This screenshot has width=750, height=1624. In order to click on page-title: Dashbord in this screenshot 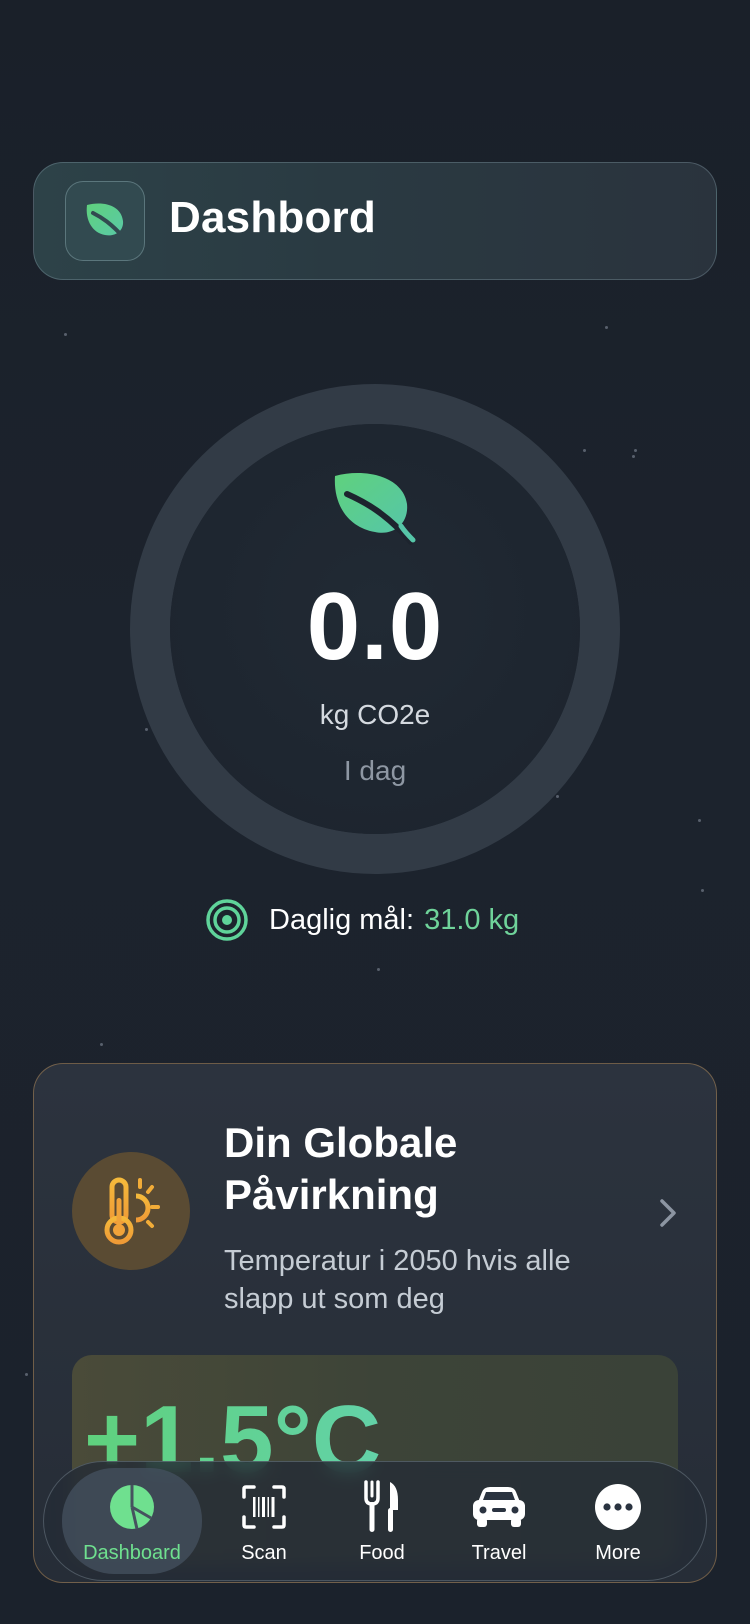, I will do `click(272, 217)`.